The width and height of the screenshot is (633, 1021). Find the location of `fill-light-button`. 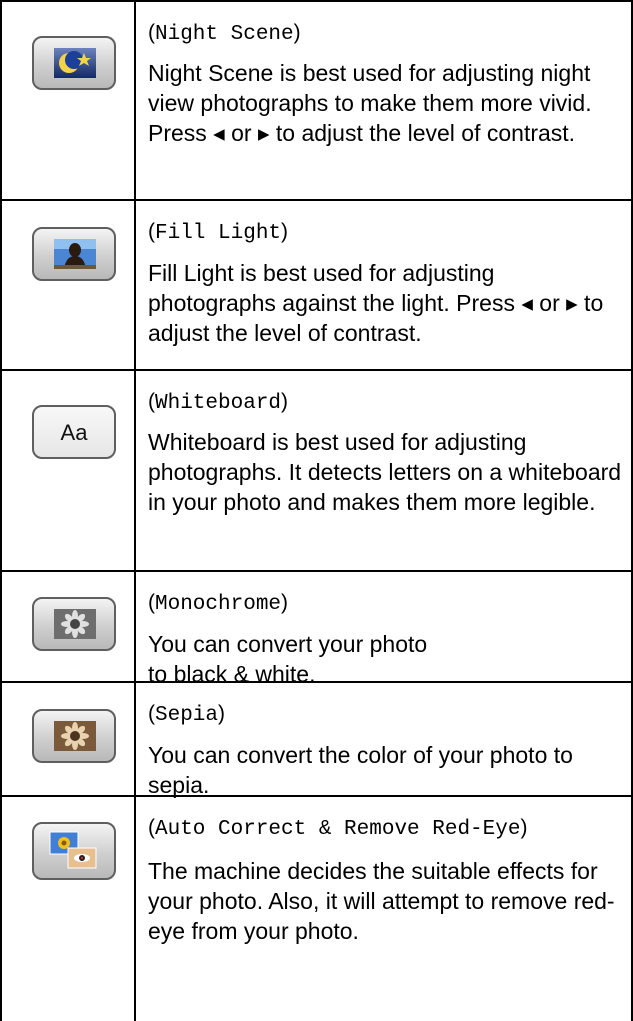

fill-light-button is located at coordinates (74, 254).